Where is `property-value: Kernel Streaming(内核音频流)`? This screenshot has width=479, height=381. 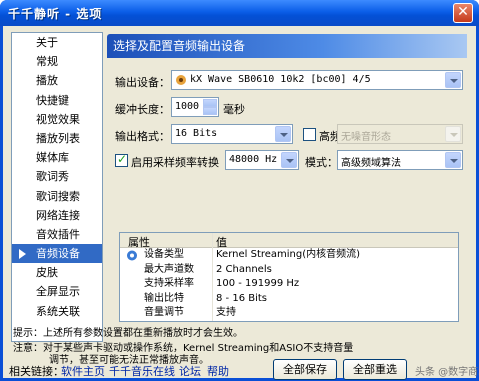
property-value: Kernel Streaming(内核音频流) is located at coordinates (288, 254).